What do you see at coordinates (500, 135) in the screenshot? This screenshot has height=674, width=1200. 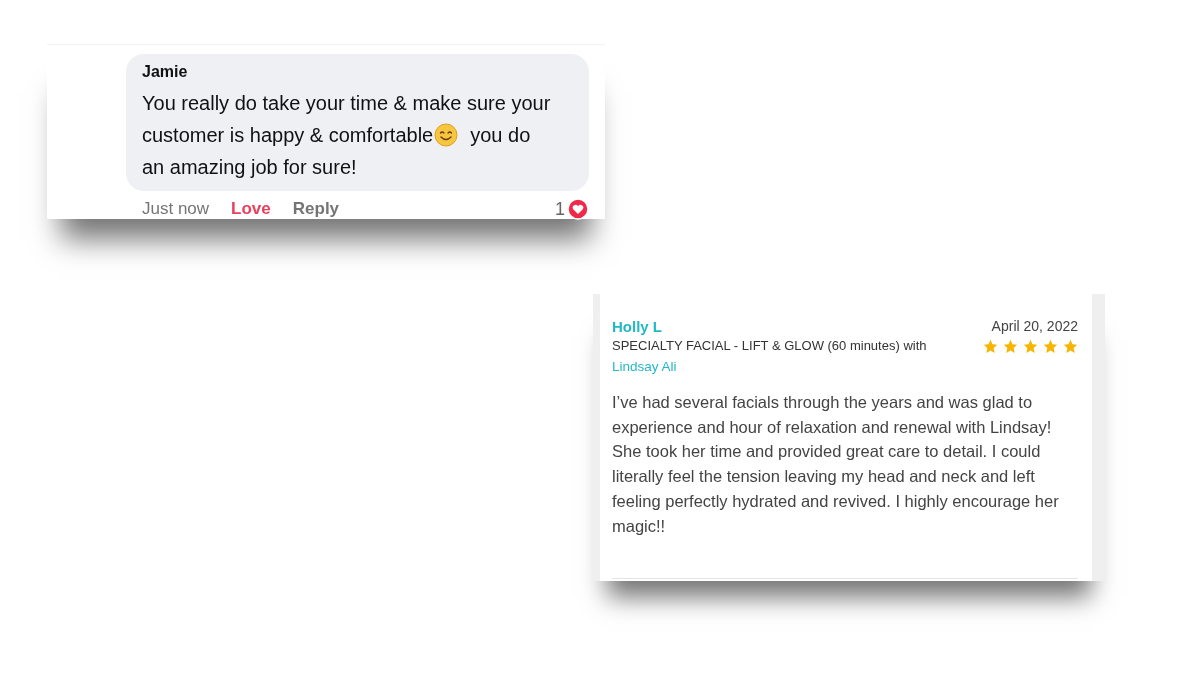 I see `comment-text: you do` at bounding box center [500, 135].